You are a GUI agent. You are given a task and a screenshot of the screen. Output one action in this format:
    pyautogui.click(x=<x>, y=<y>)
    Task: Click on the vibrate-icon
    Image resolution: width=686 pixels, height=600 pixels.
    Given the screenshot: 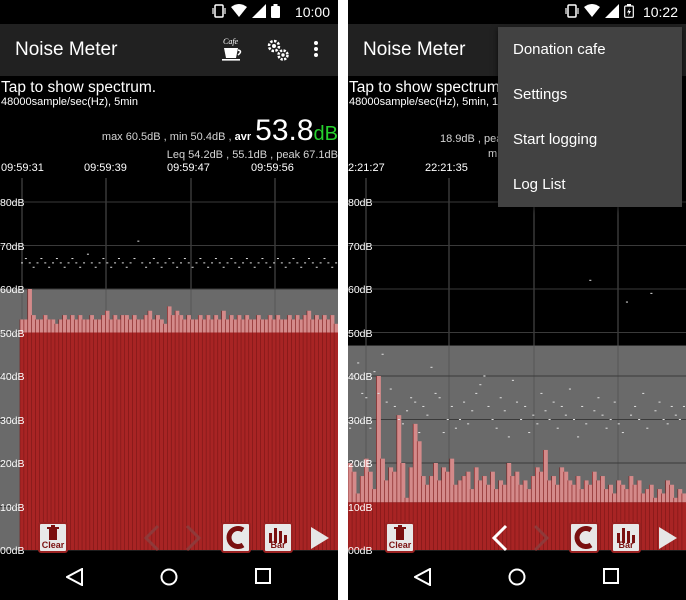 What is the action you would take?
    pyautogui.click(x=219, y=11)
    